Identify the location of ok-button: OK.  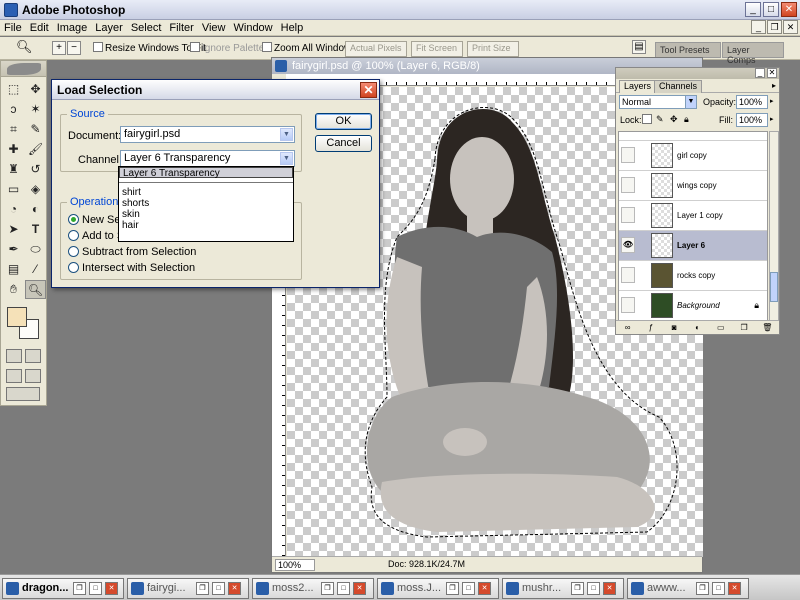
(343, 121).